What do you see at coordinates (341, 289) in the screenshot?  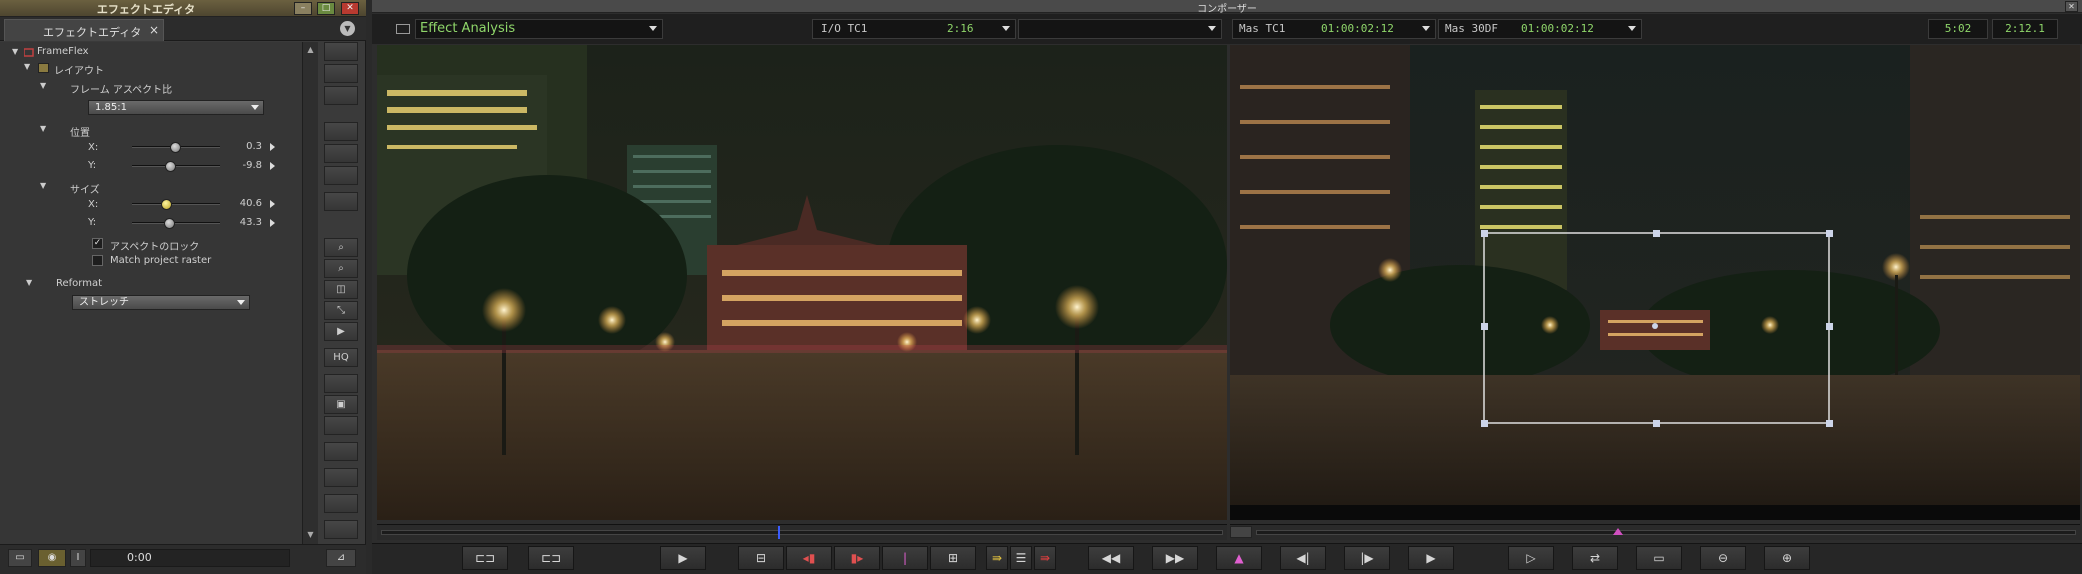 I see `grid-button: ◫` at bounding box center [341, 289].